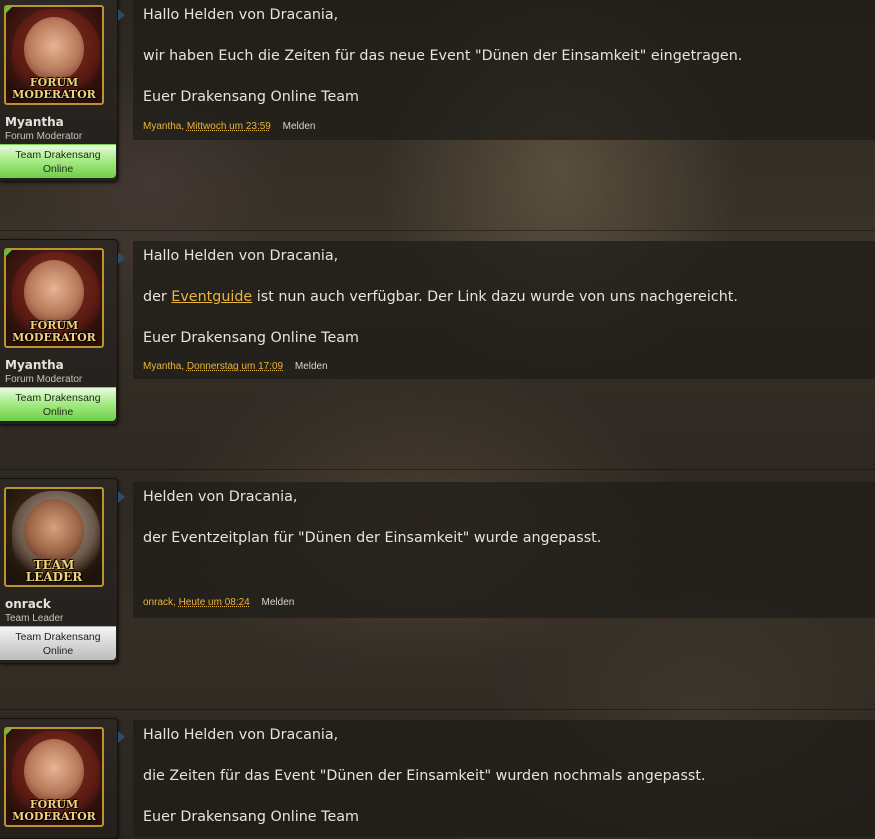  Describe the element at coordinates (159, 602) in the screenshot. I see `post-author-link: onrack,` at that location.